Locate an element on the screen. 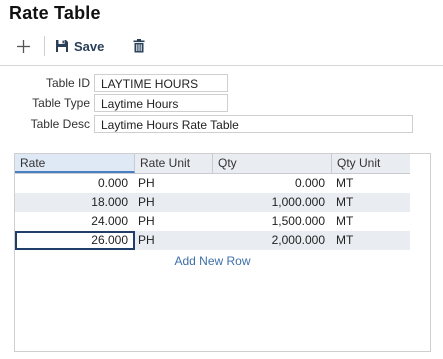 The height and width of the screenshot is (359, 443). qty-cell: 1,500.000 is located at coordinates (272, 221).